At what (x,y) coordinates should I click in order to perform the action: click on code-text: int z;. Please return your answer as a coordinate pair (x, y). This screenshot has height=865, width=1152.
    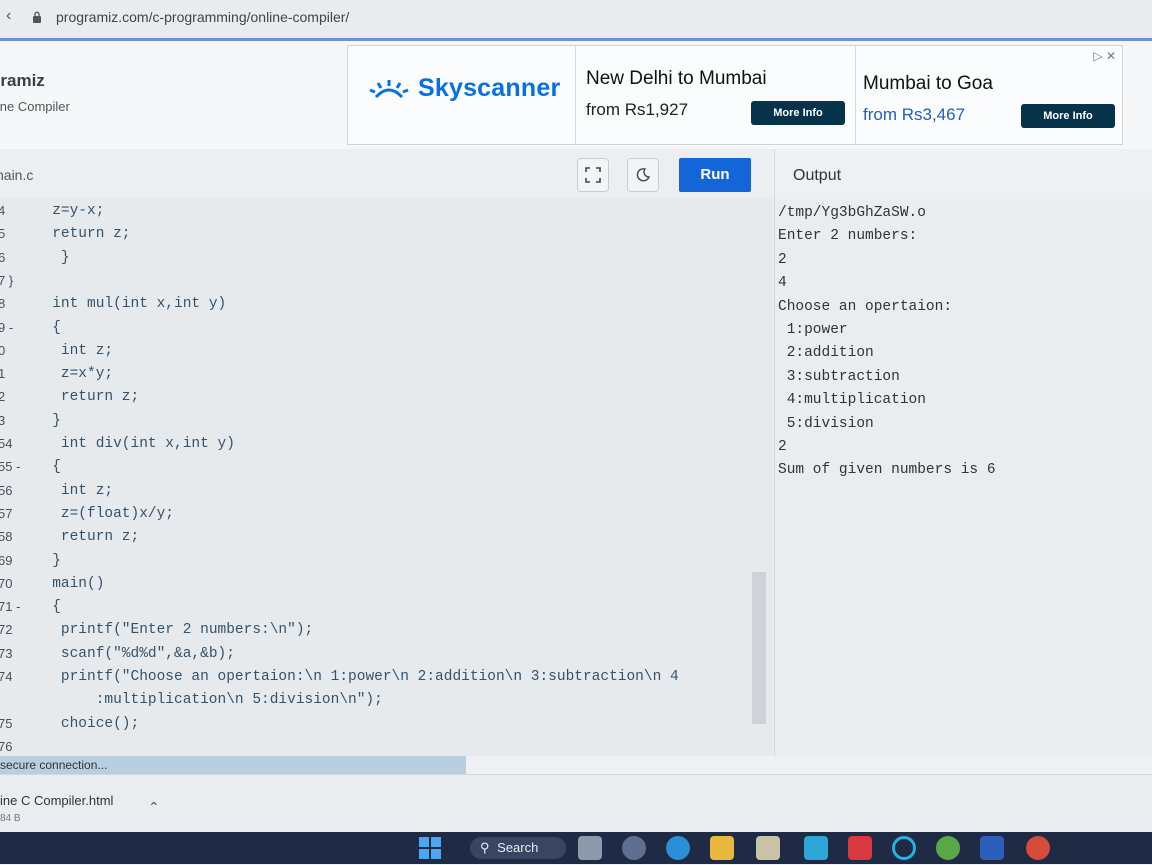
    Looking at the image, I should click on (87, 350).